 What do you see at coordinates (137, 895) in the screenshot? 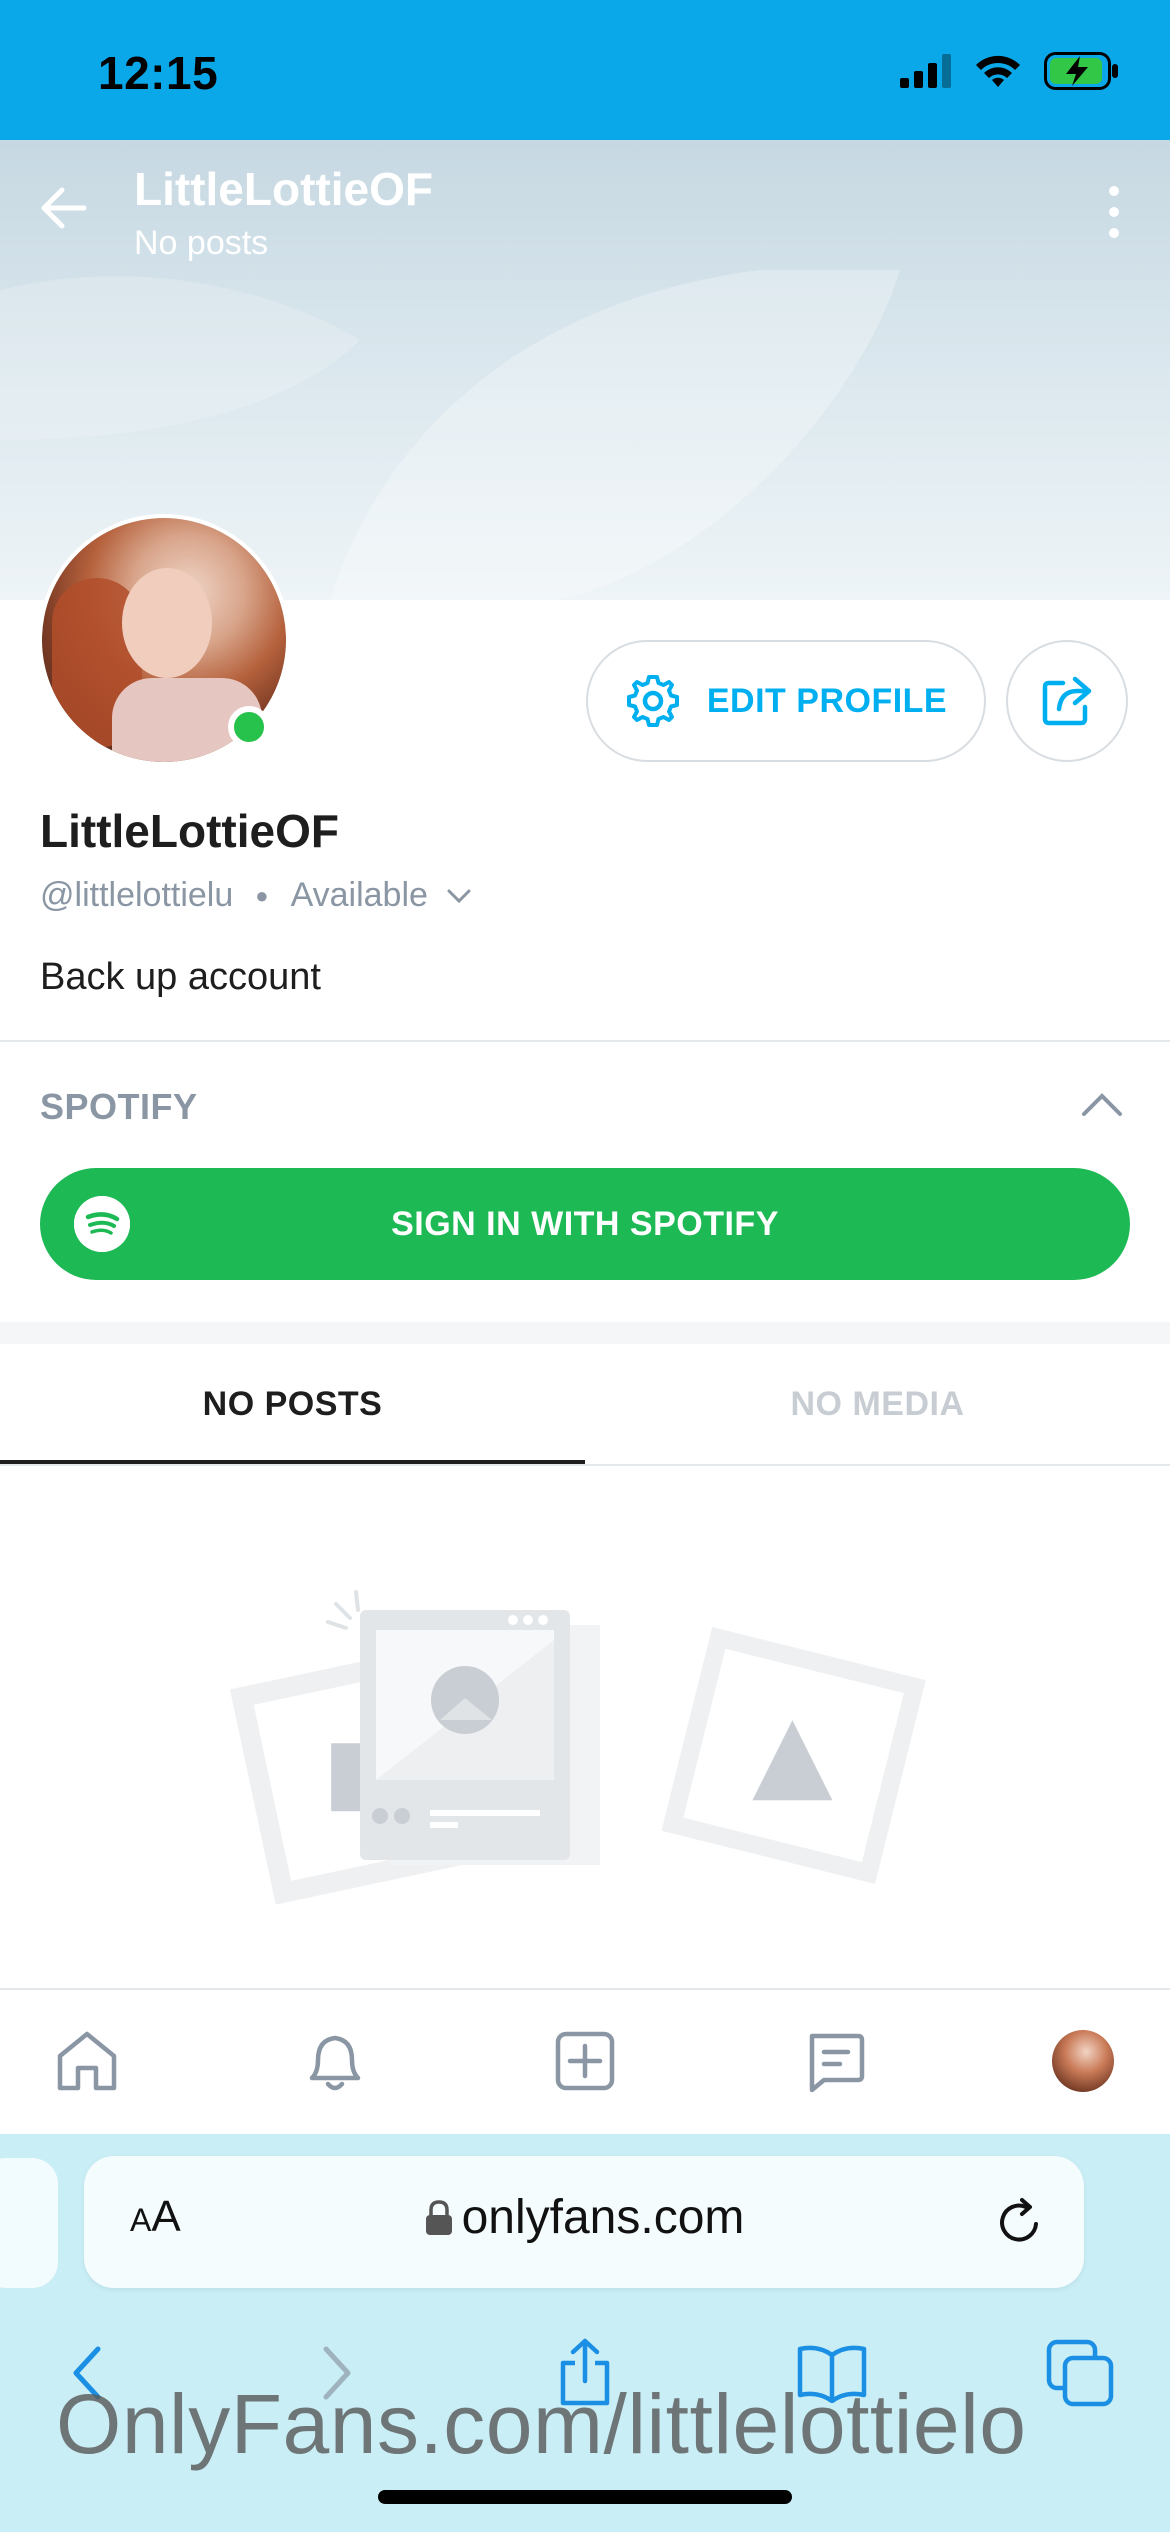
I see `profile-username: @littlelottielu` at bounding box center [137, 895].